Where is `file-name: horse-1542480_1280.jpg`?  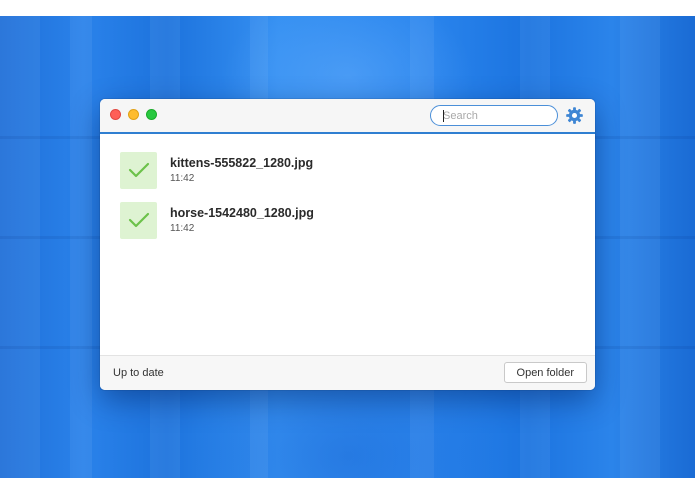 file-name: horse-1542480_1280.jpg is located at coordinates (242, 213).